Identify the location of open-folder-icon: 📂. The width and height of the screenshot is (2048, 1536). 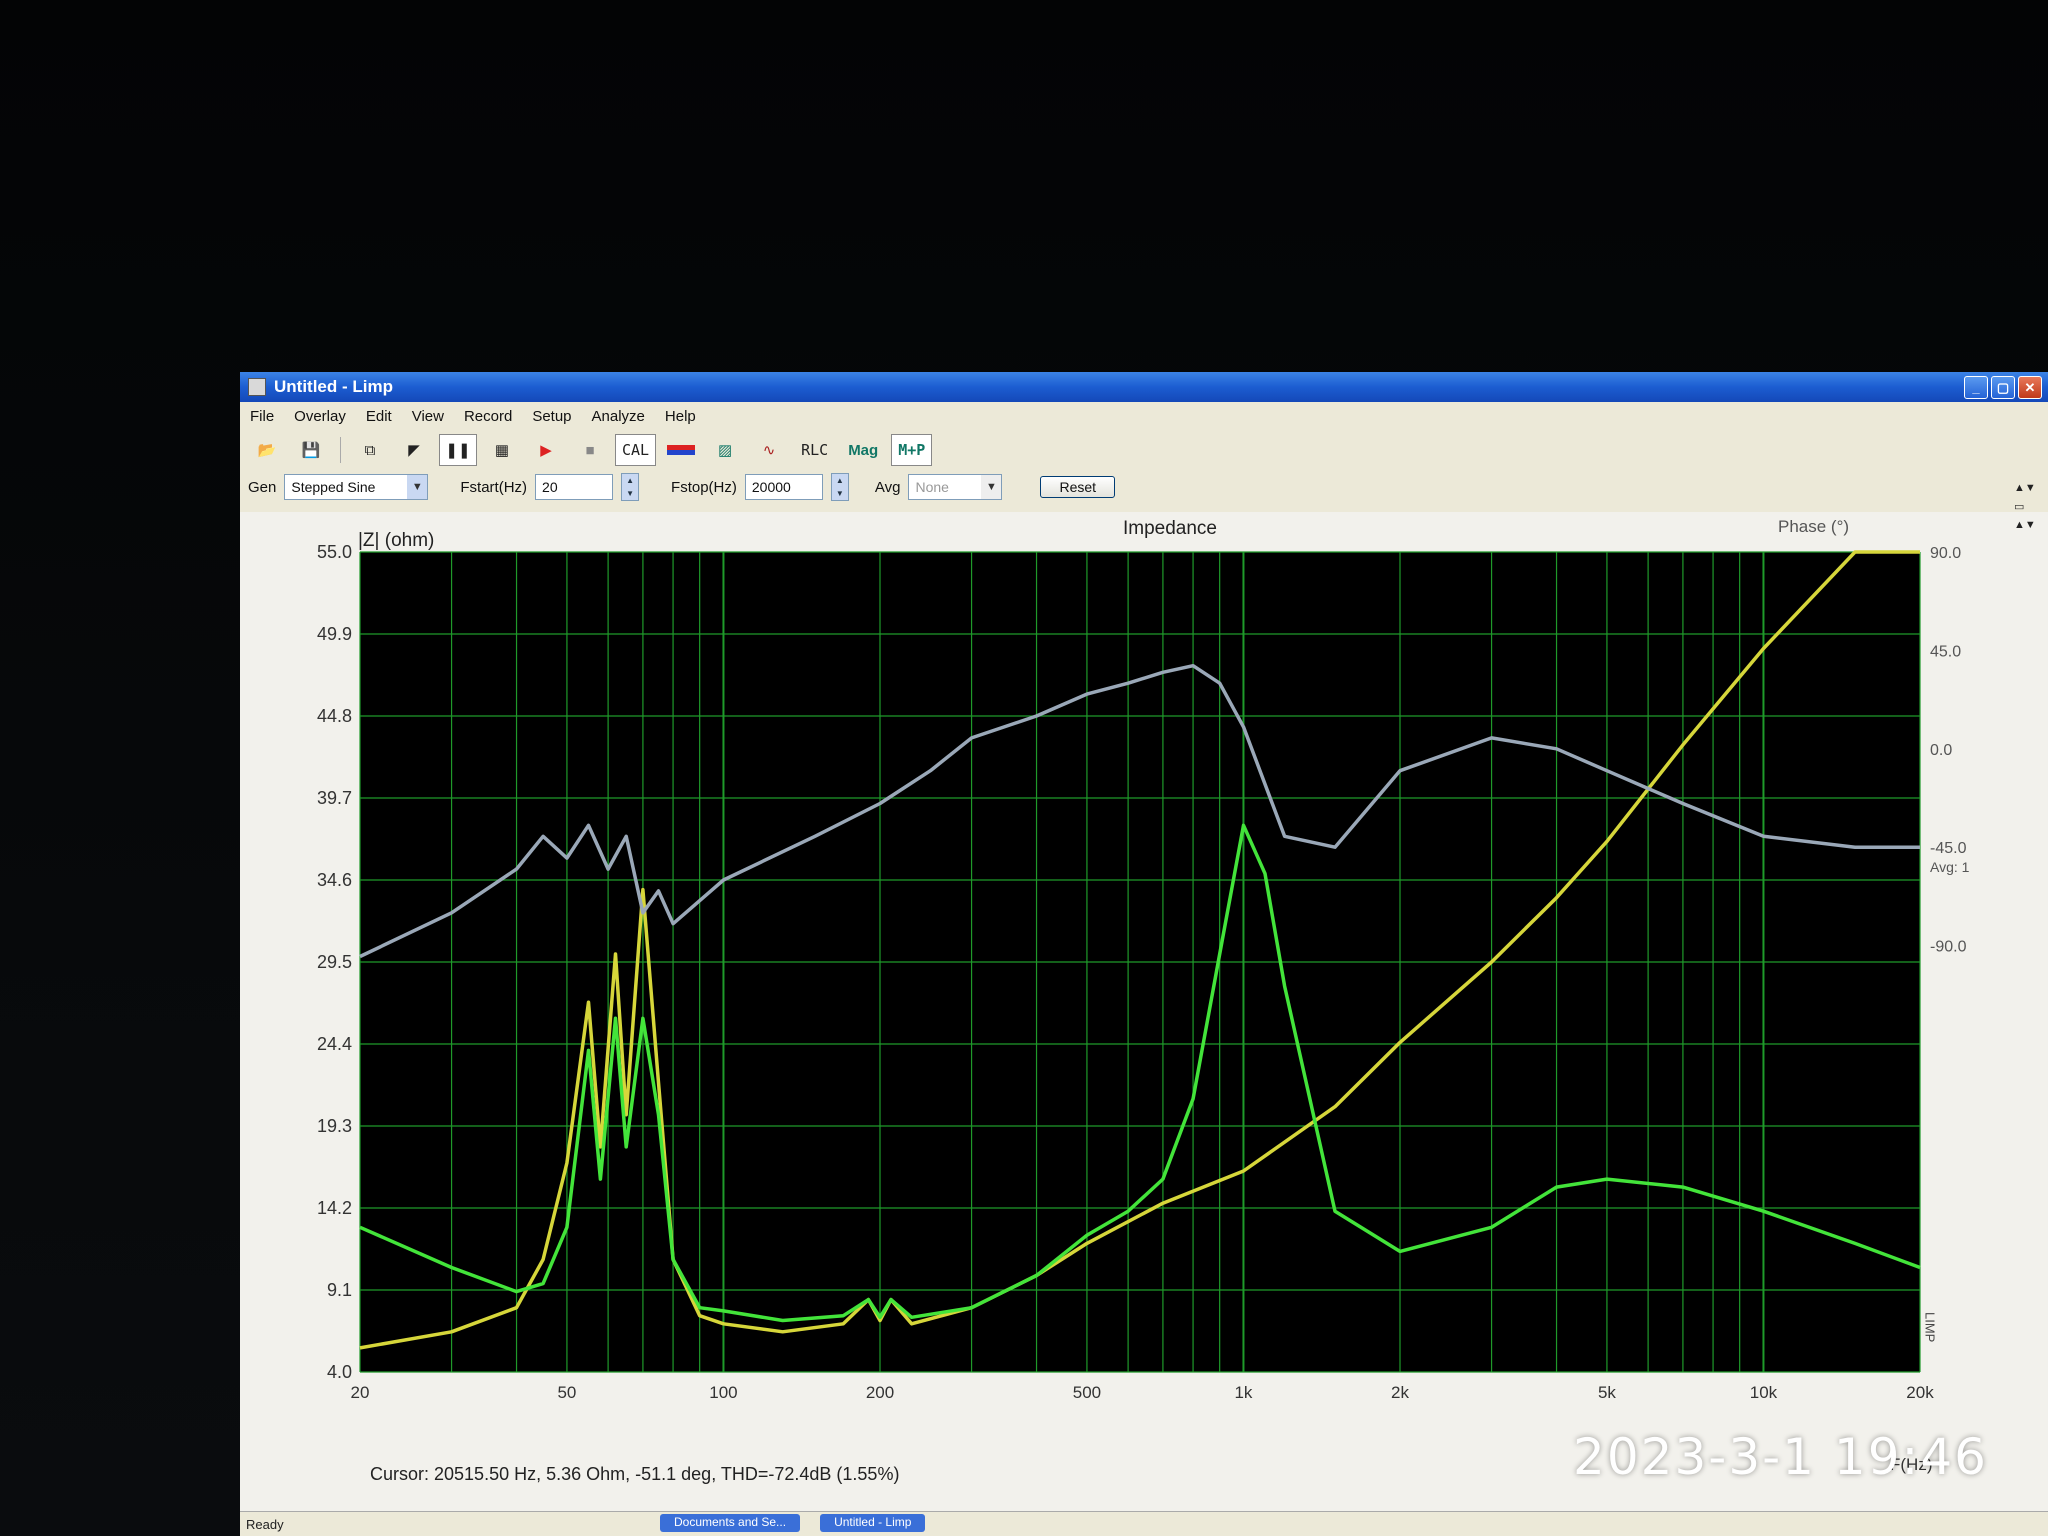
(267, 450).